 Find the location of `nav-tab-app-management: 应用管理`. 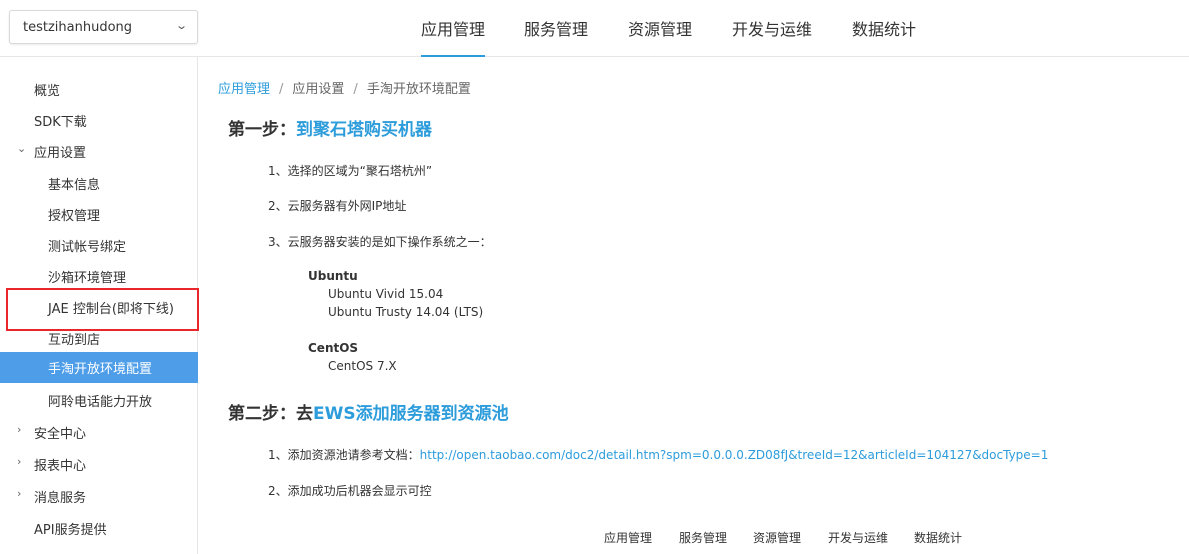

nav-tab-app-management: 应用管理 is located at coordinates (453, 36).